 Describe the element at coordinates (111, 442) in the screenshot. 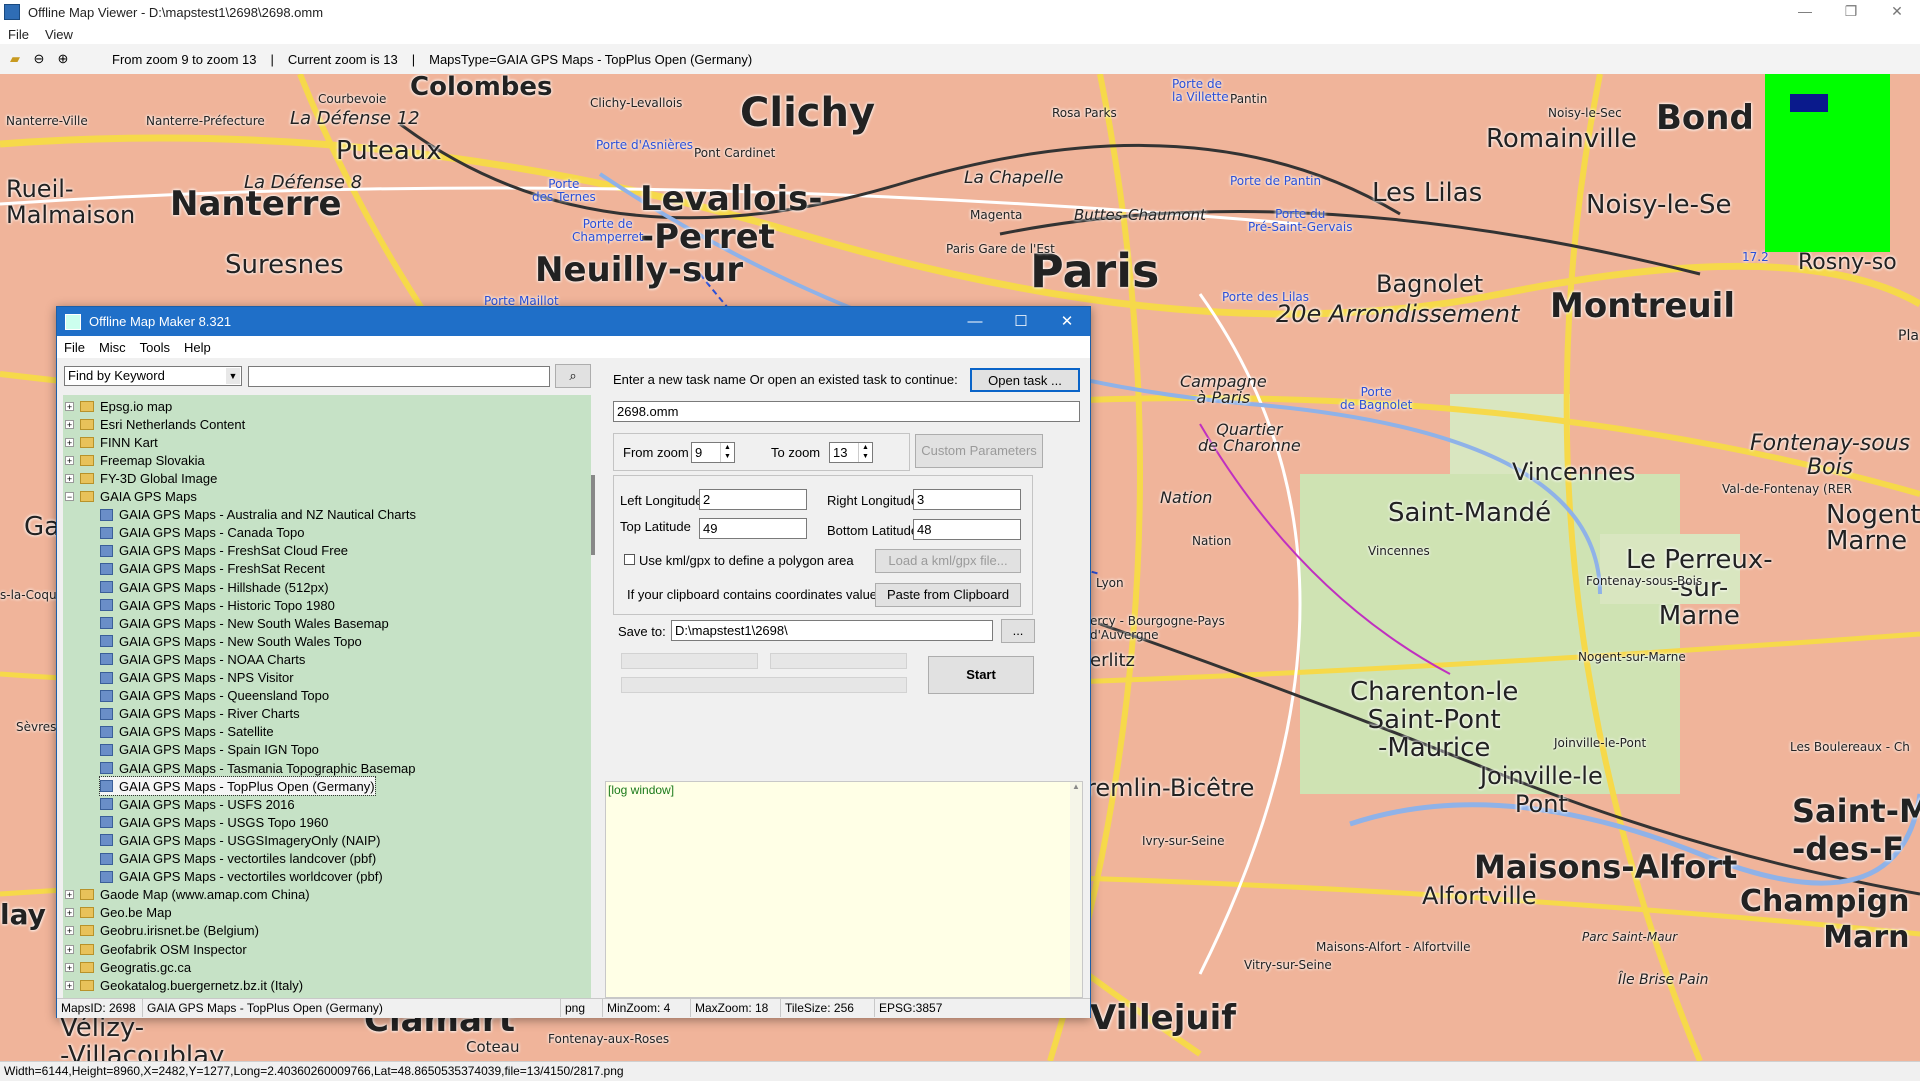

I see `tree-item: + FINN Kart` at that location.